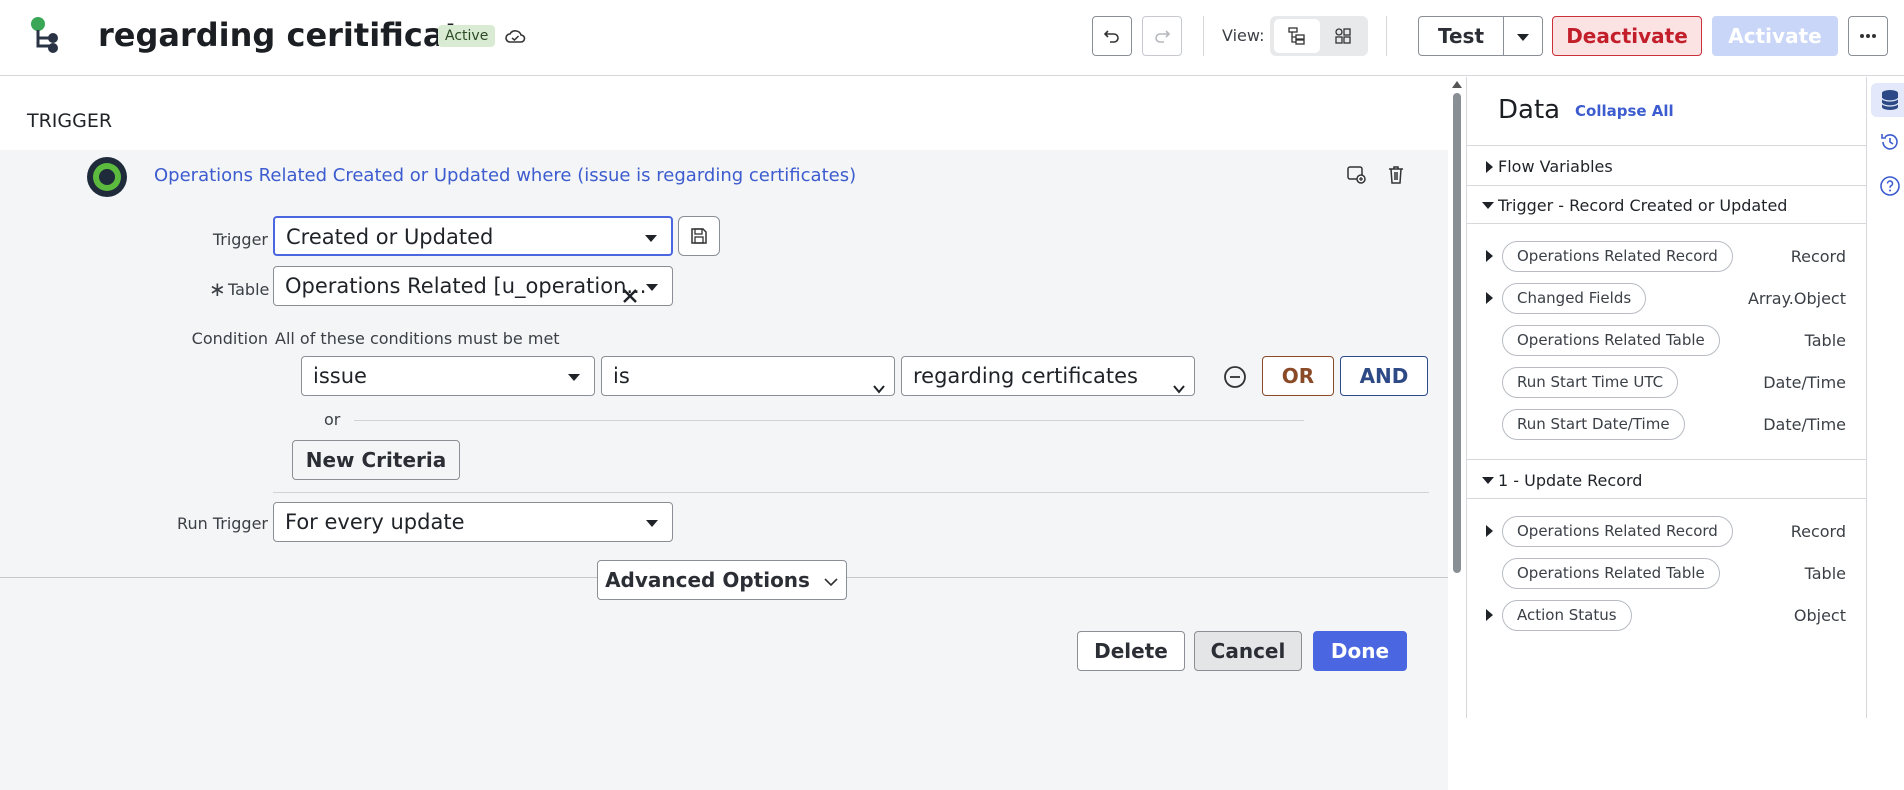 The width and height of the screenshot is (1904, 790). I want to click on or-separator-label: or, so click(332, 419).